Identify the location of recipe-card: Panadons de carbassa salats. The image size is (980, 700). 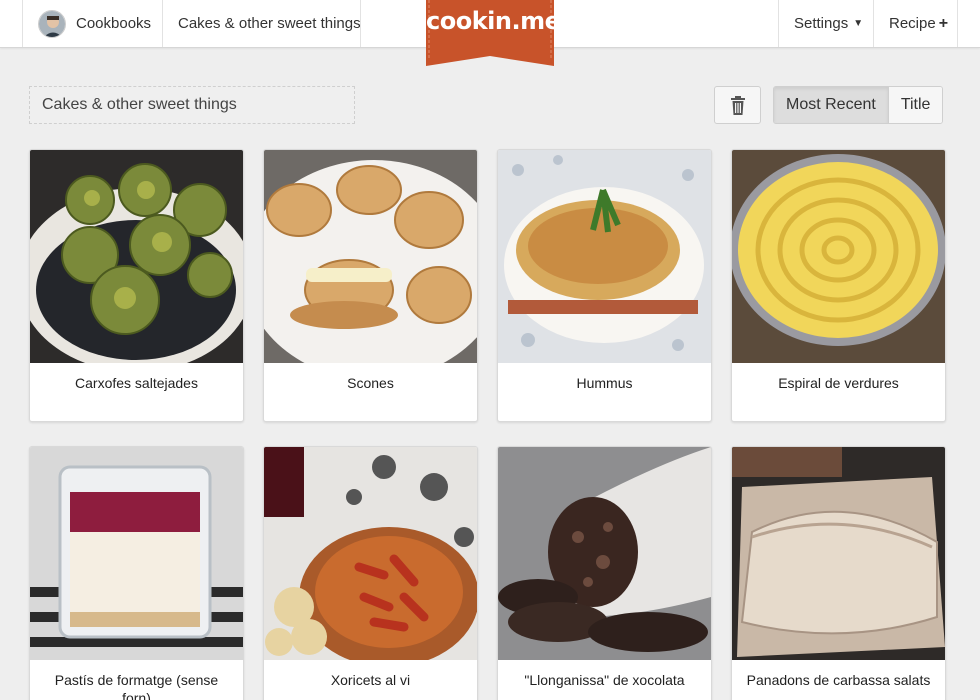
(838, 573).